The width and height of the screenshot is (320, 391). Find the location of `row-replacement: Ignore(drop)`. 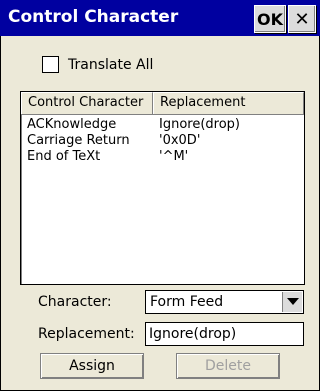

row-replacement: Ignore(drop) is located at coordinates (199, 124).